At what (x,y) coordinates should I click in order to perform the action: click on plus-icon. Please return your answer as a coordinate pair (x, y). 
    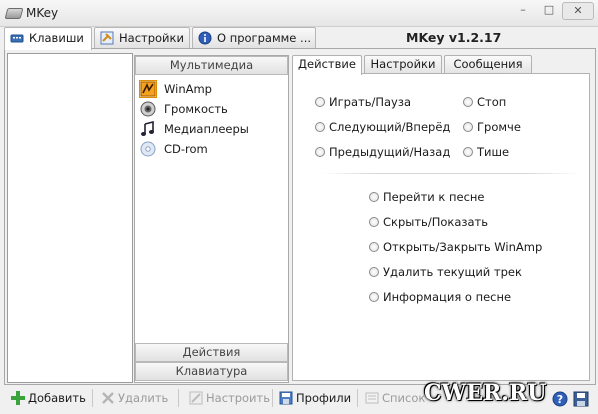
    Looking at the image, I should click on (18, 398).